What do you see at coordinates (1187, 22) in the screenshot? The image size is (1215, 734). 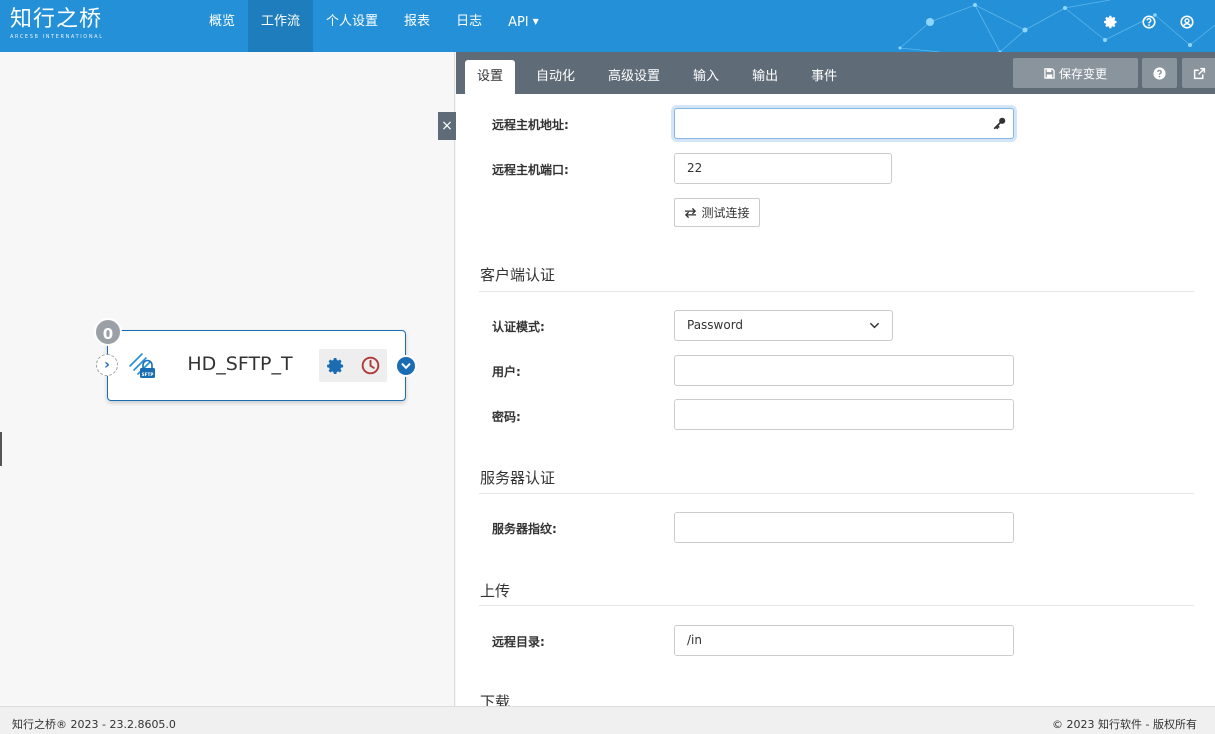 I see `user-icon` at bounding box center [1187, 22].